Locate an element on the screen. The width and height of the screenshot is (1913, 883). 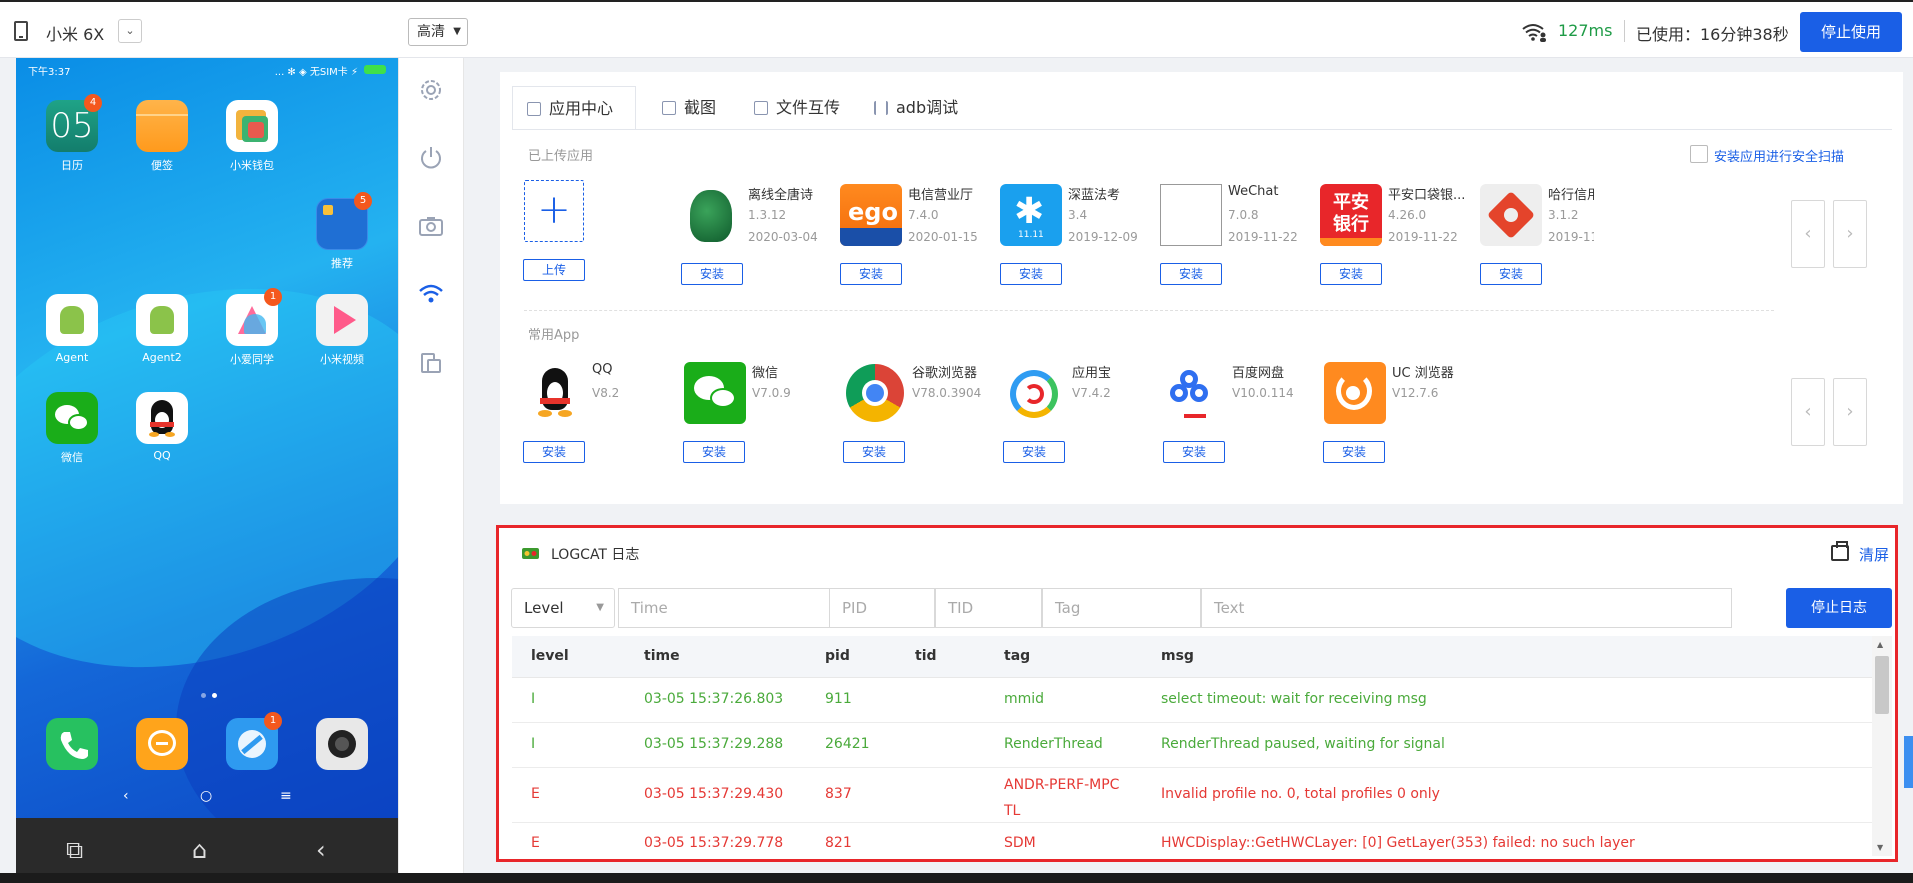
app-label: QQ is located at coordinates (162, 455).